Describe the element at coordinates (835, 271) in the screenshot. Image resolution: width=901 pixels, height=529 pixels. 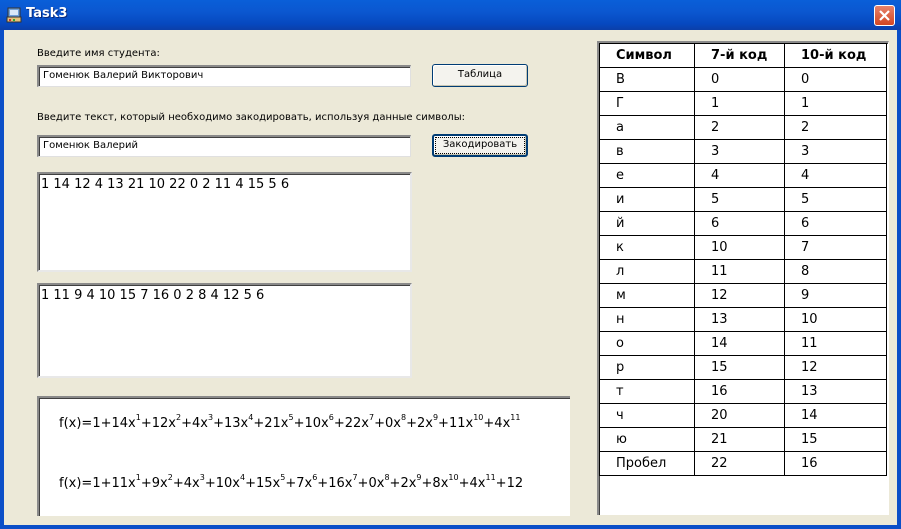
I see `code10-cell: 8` at that location.